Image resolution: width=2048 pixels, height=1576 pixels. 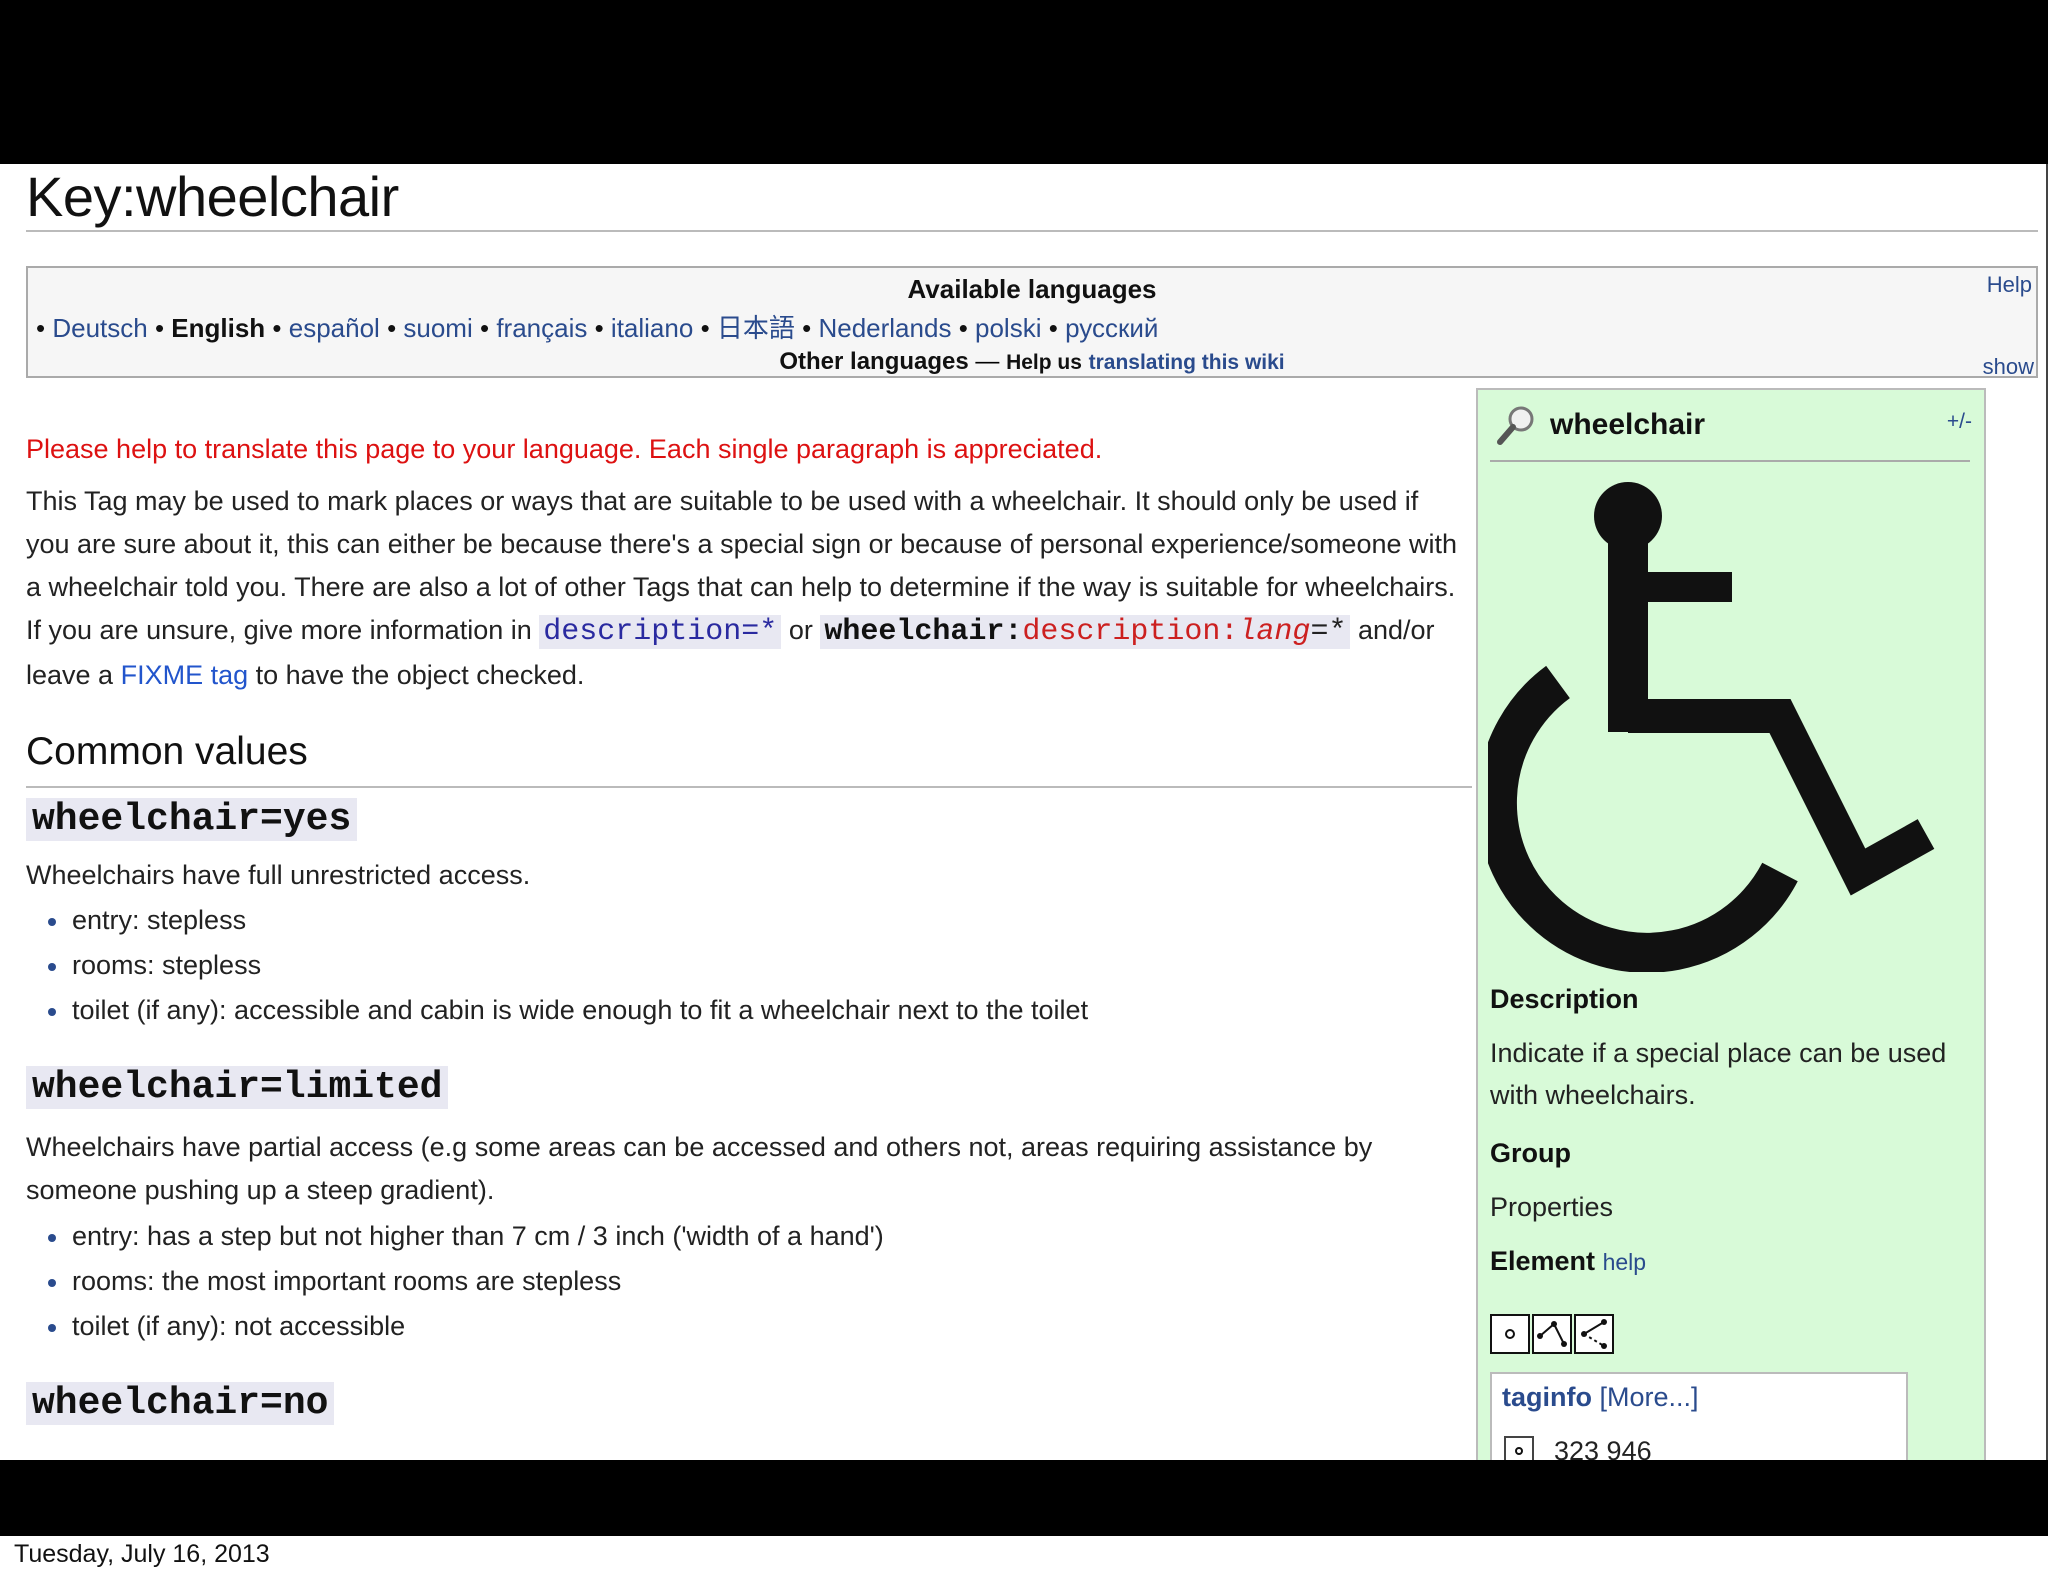 What do you see at coordinates (212, 196) in the screenshot?
I see `page-title: Key:wheelchair` at bounding box center [212, 196].